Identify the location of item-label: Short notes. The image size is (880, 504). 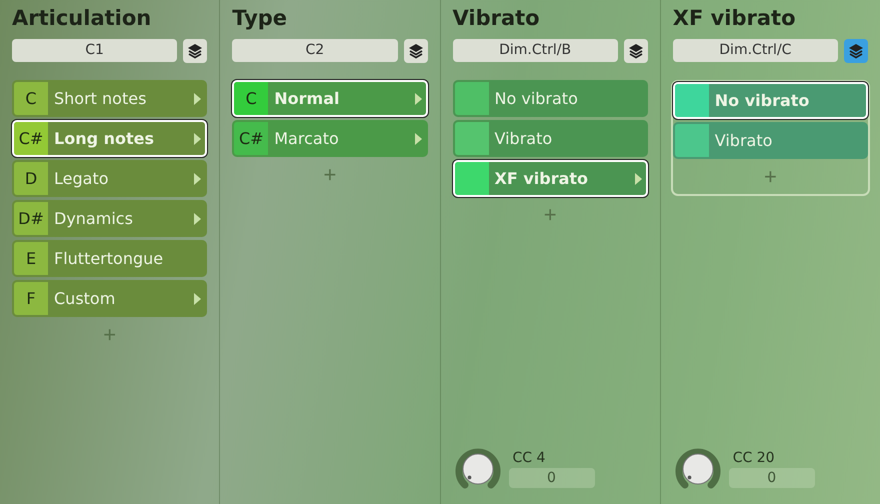
(100, 98).